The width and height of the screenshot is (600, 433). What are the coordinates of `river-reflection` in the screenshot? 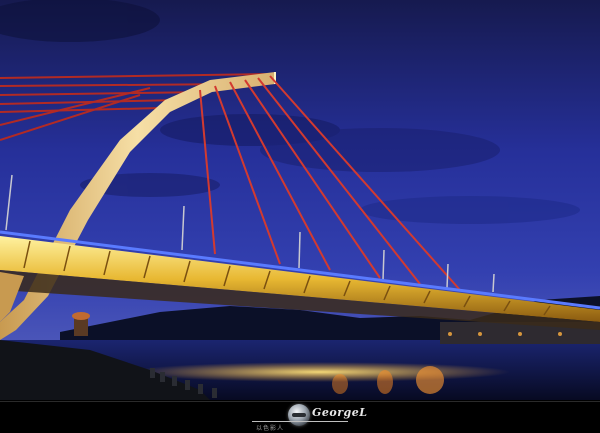 It's located at (320, 372).